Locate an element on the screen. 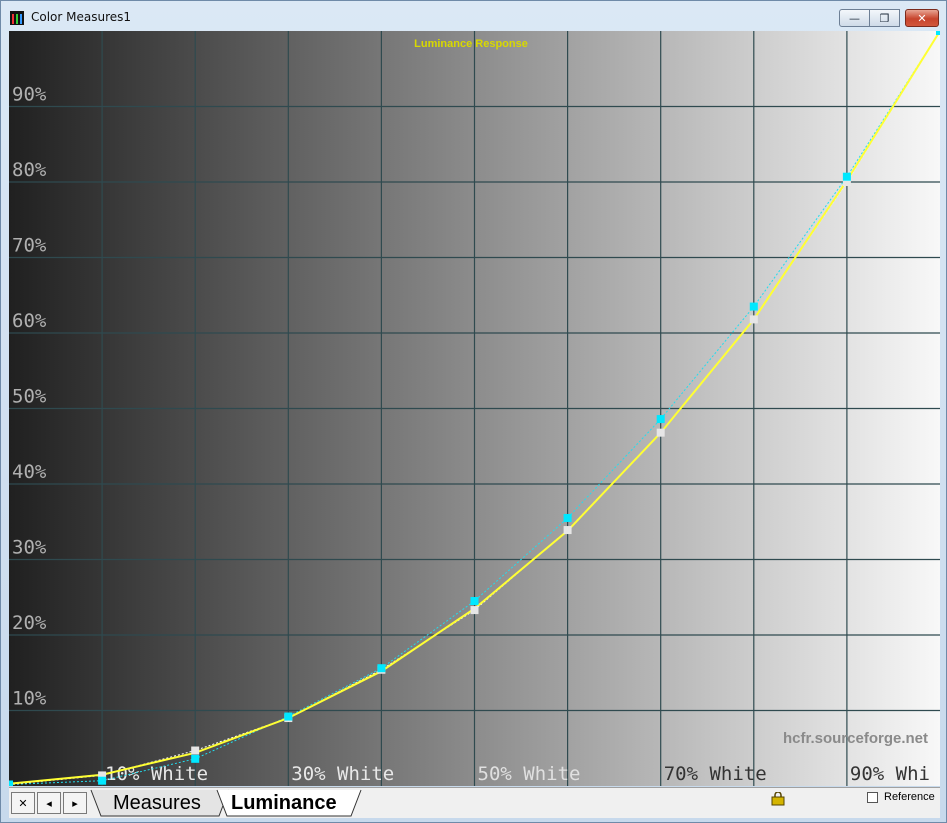 This screenshot has height=823, width=947. app-icon is located at coordinates (17, 18).